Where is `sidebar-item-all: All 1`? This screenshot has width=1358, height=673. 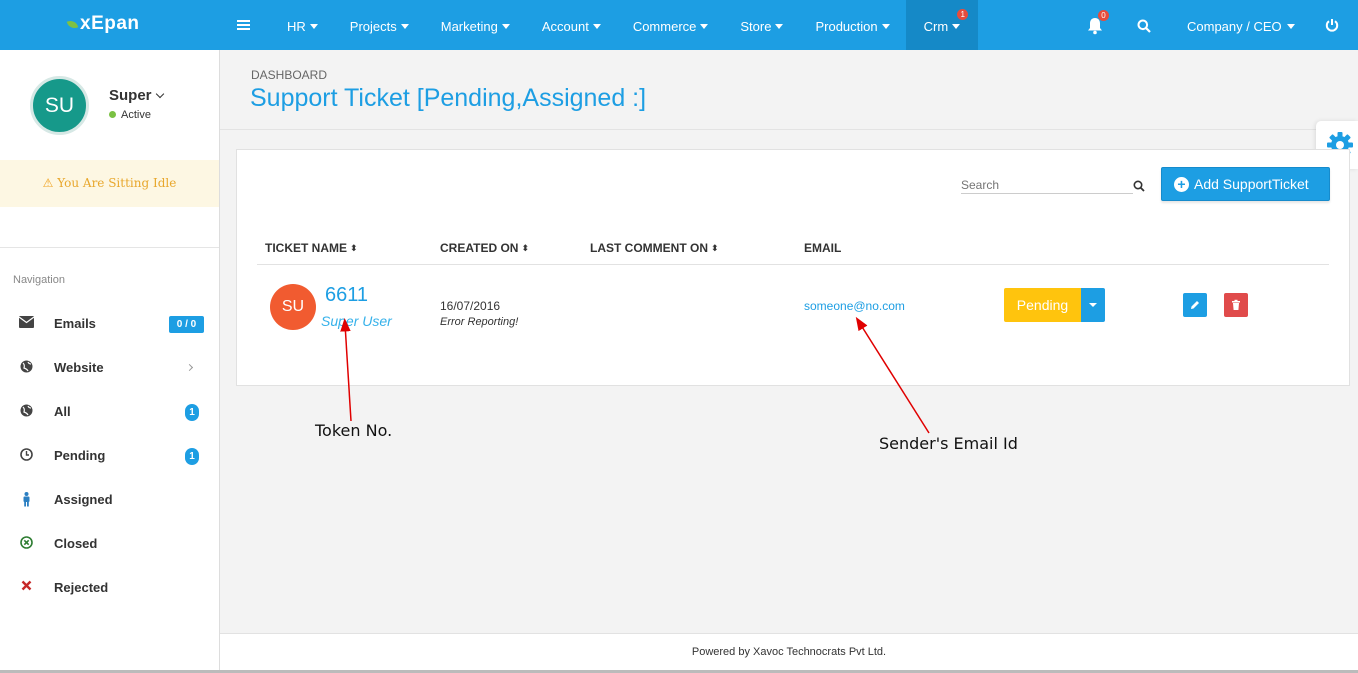
sidebar-item-all: All 1 is located at coordinates (109, 412).